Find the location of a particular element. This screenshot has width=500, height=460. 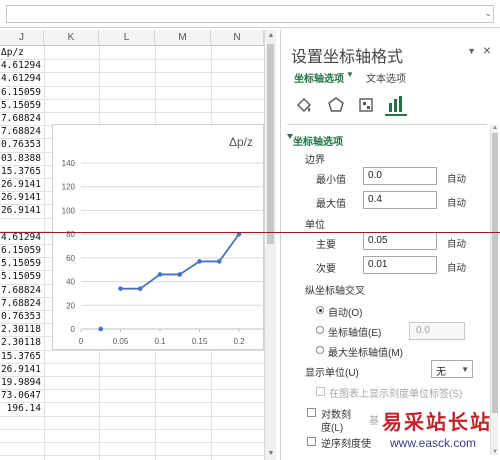

max-value-field: 0.4 is located at coordinates (400, 200).